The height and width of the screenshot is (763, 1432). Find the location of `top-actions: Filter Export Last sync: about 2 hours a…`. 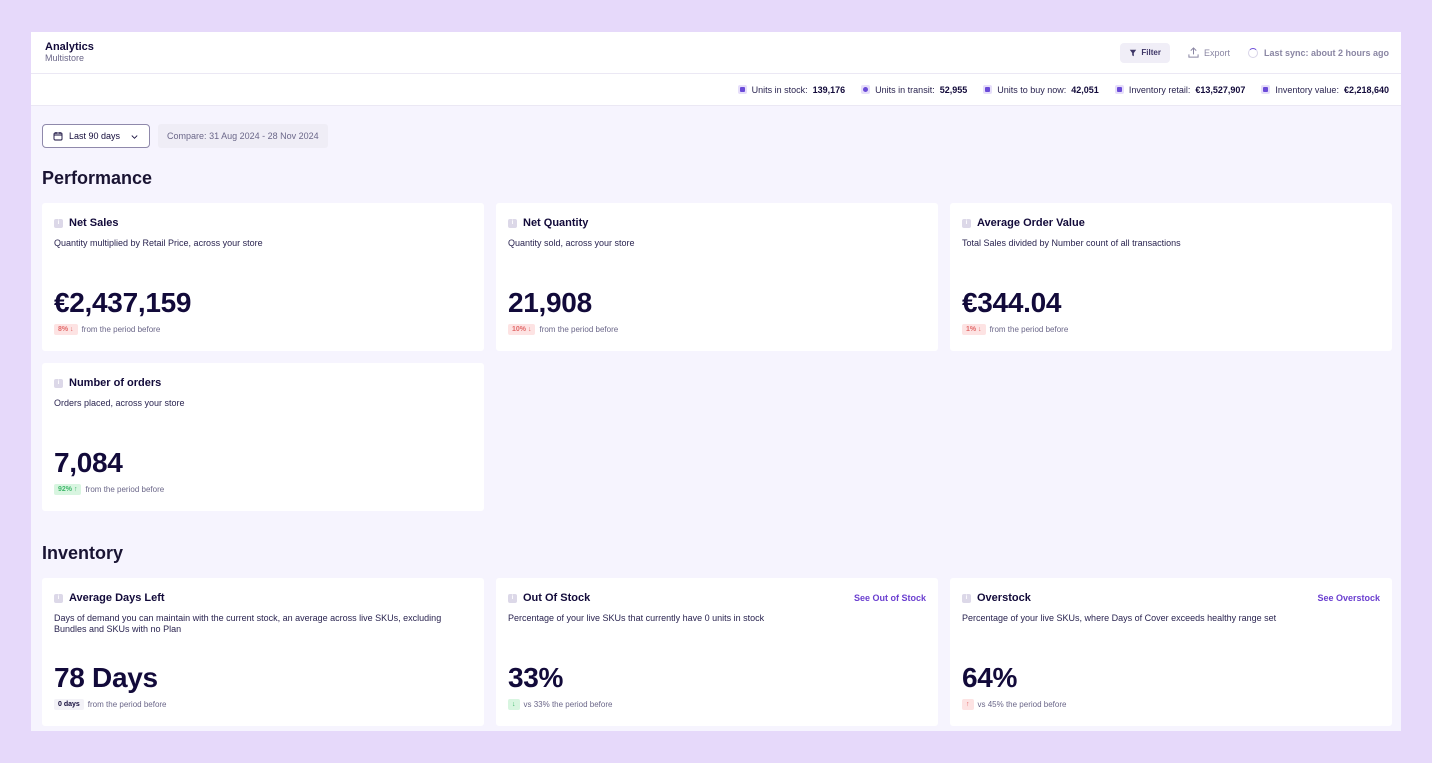

top-actions: Filter Export Last sync: about 2 hours a… is located at coordinates (1254, 52).